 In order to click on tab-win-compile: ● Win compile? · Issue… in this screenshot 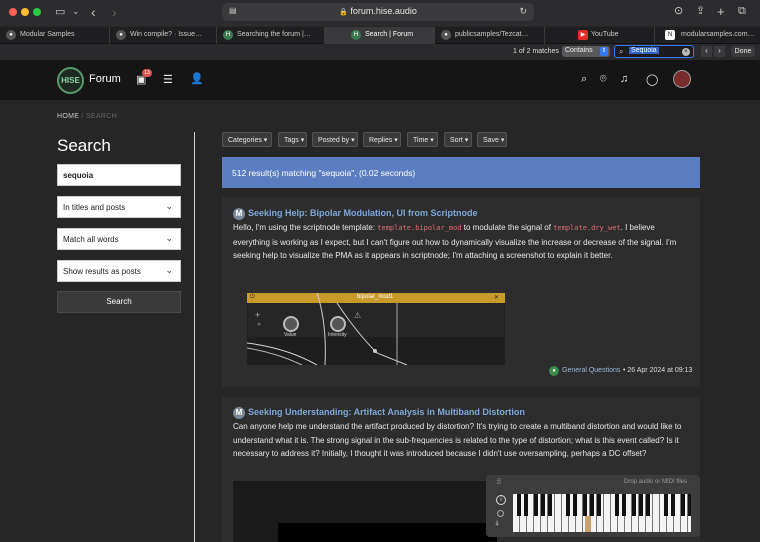, I will do `click(163, 35)`.